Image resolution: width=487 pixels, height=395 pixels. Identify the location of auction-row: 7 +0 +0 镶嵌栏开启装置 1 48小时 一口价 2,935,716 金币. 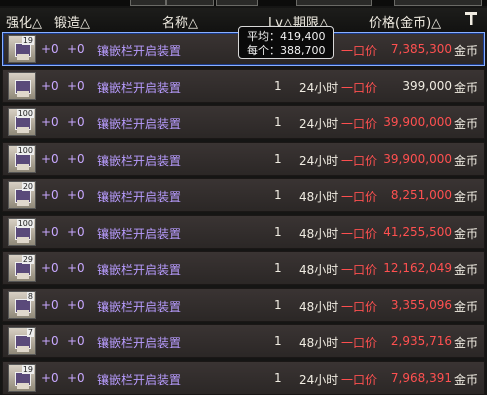
(243, 341).